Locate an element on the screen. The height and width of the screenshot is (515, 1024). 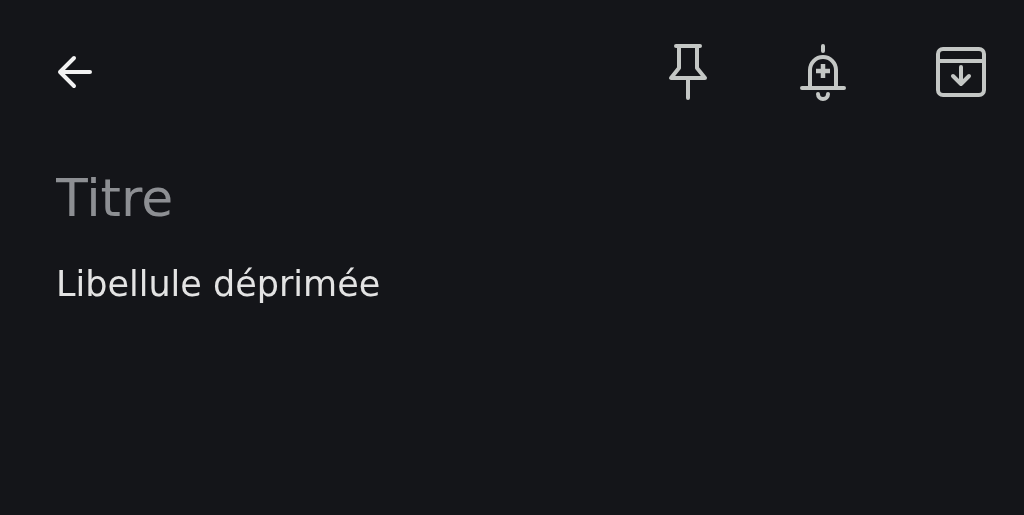
bell-plus-icon is located at coordinates (823, 72).